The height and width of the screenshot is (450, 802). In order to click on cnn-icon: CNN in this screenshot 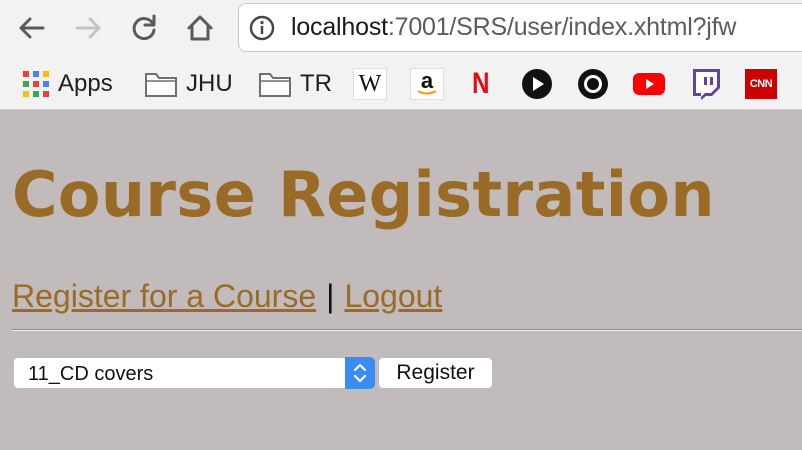, I will do `click(761, 84)`.